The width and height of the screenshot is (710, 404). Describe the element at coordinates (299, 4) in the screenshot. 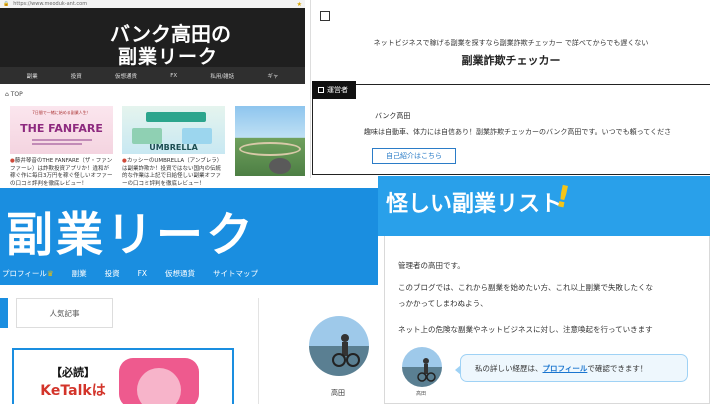

I see `bookmark-star-icon: ★` at that location.